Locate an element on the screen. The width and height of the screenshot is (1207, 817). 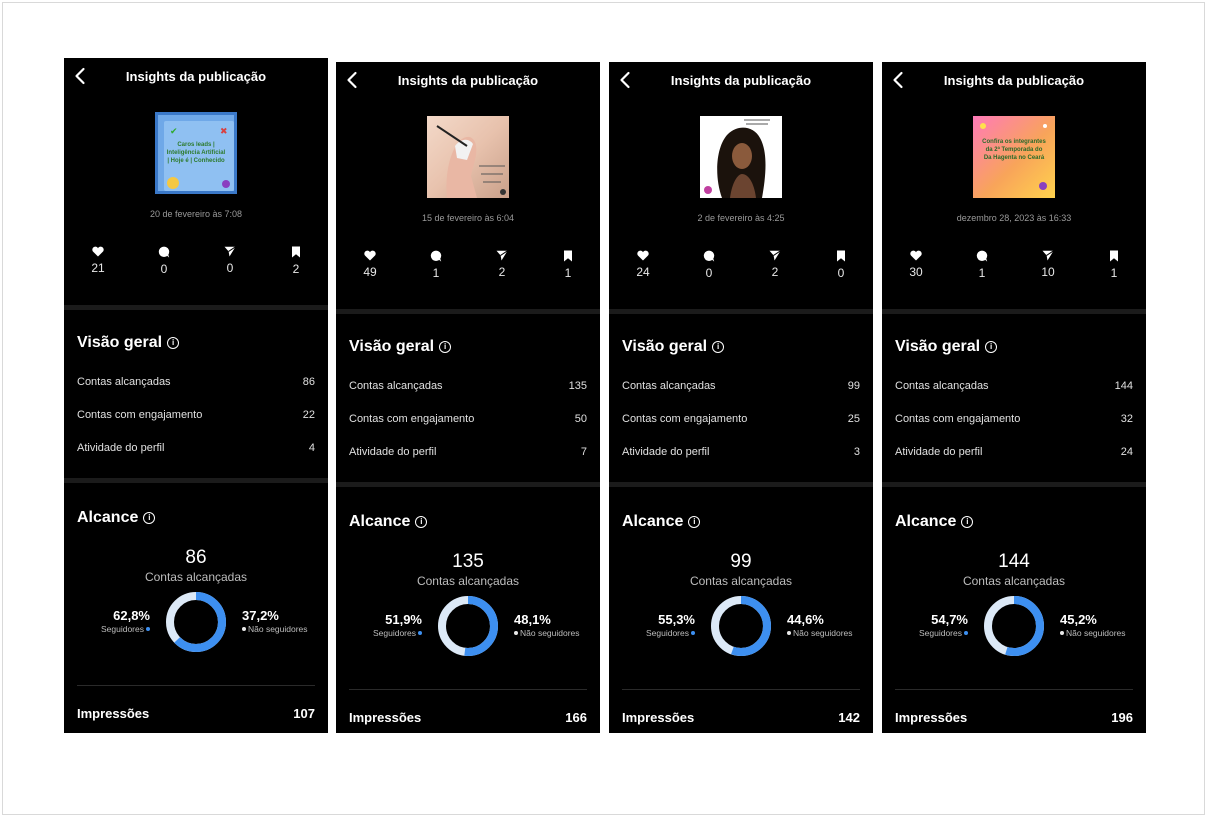
reach-total: 144 is located at coordinates (1014, 561).